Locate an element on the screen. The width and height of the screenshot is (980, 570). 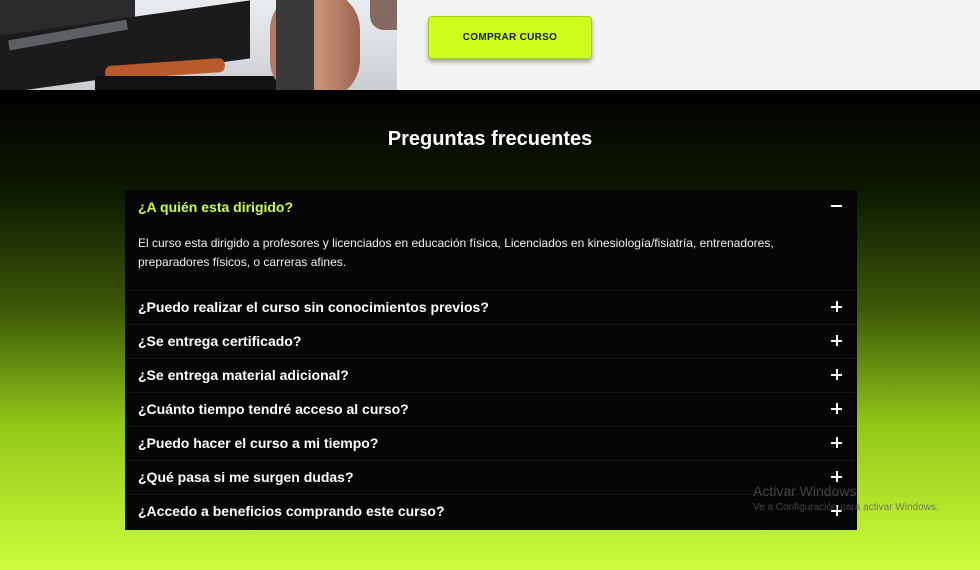
faq-item: ¿Se entrega material adicional? is located at coordinates (491, 375).